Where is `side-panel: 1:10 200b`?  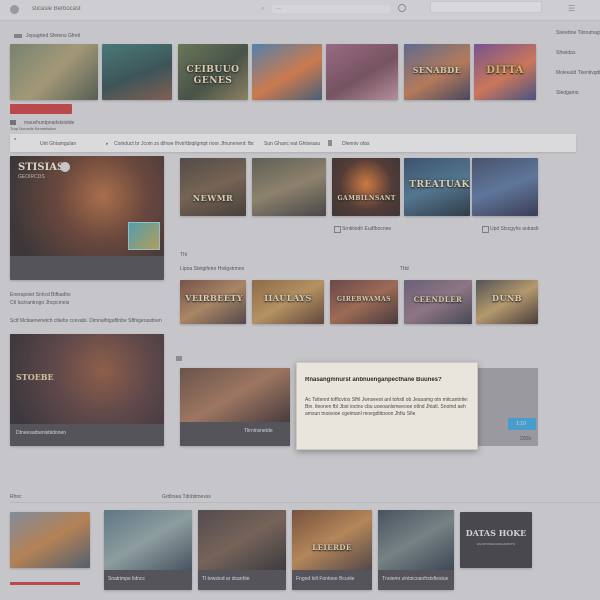 side-panel: 1:10 200b is located at coordinates (507, 407).